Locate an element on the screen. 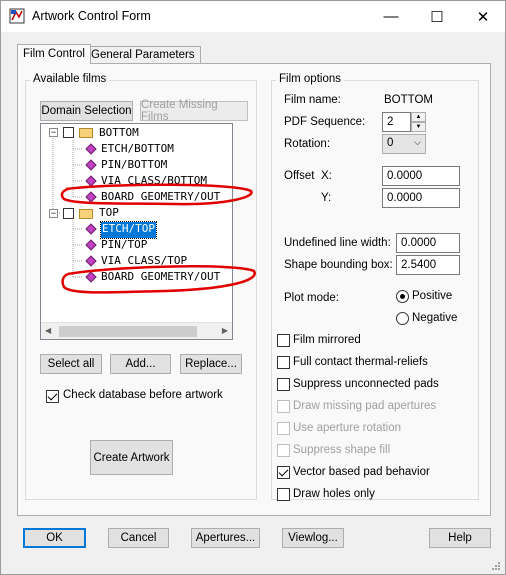  plot-mode-negative-radio is located at coordinates (402, 318).